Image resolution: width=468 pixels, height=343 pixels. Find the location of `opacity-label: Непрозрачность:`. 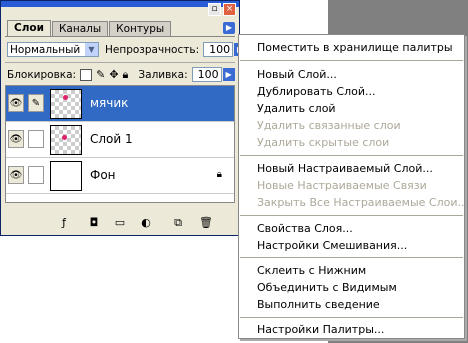

opacity-label: Непрозрачность: is located at coordinates (152, 49).